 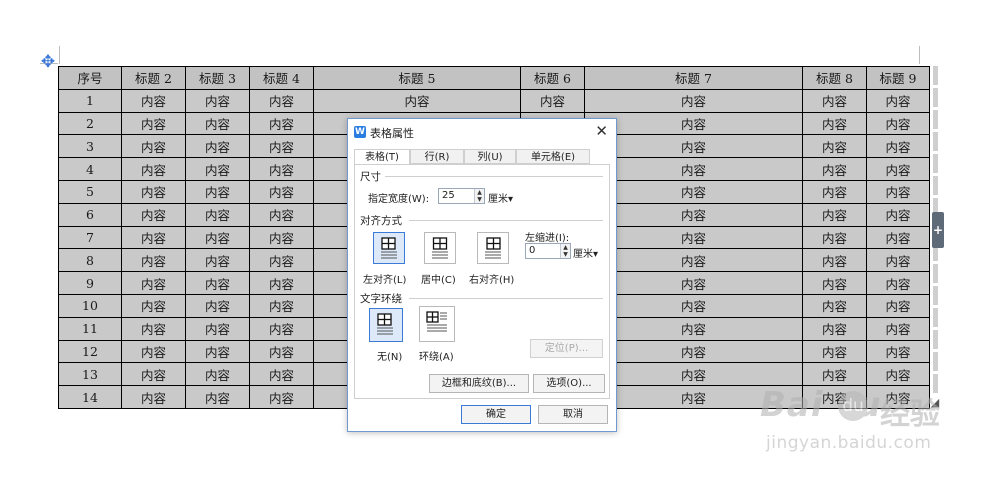 What do you see at coordinates (553, 156) in the screenshot?
I see `tab-cell: 单元格(E)` at bounding box center [553, 156].